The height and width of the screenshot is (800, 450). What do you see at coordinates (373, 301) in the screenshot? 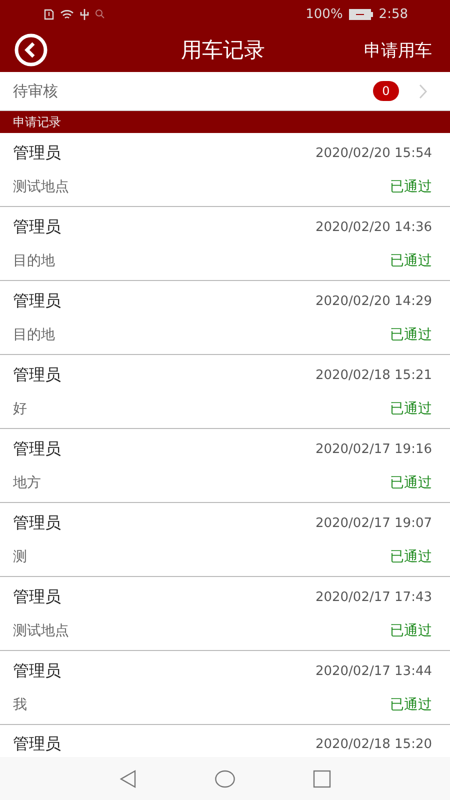
I see `record-time: 2020/02/20 14:29` at bounding box center [373, 301].